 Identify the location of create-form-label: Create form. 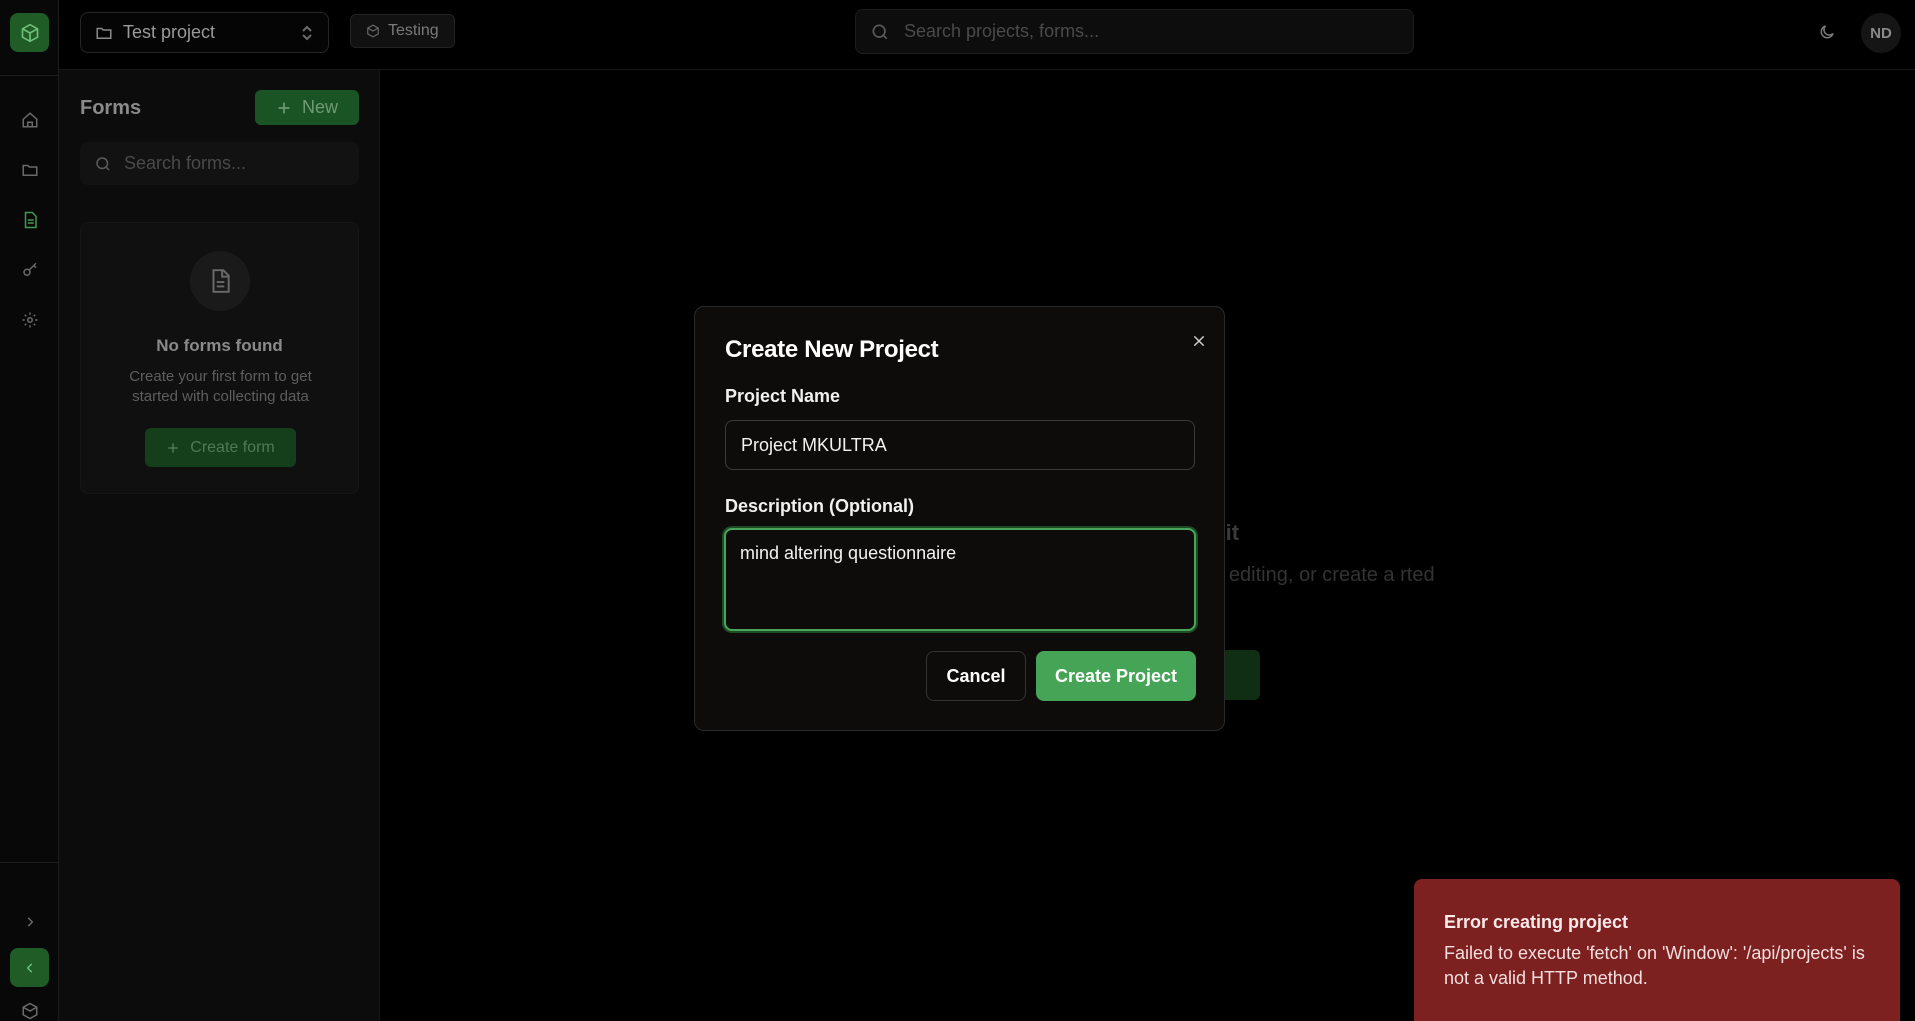
(232, 447).